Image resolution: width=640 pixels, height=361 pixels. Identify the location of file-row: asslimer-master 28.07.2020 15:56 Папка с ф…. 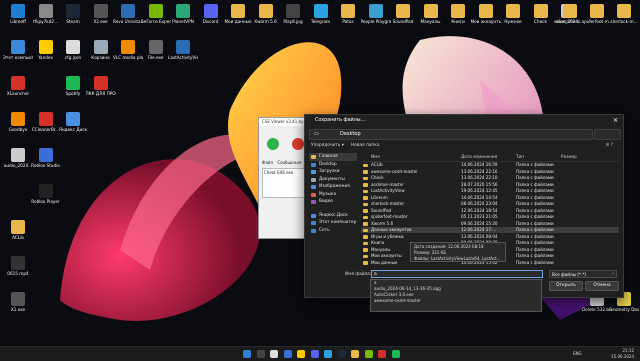
(490, 185).